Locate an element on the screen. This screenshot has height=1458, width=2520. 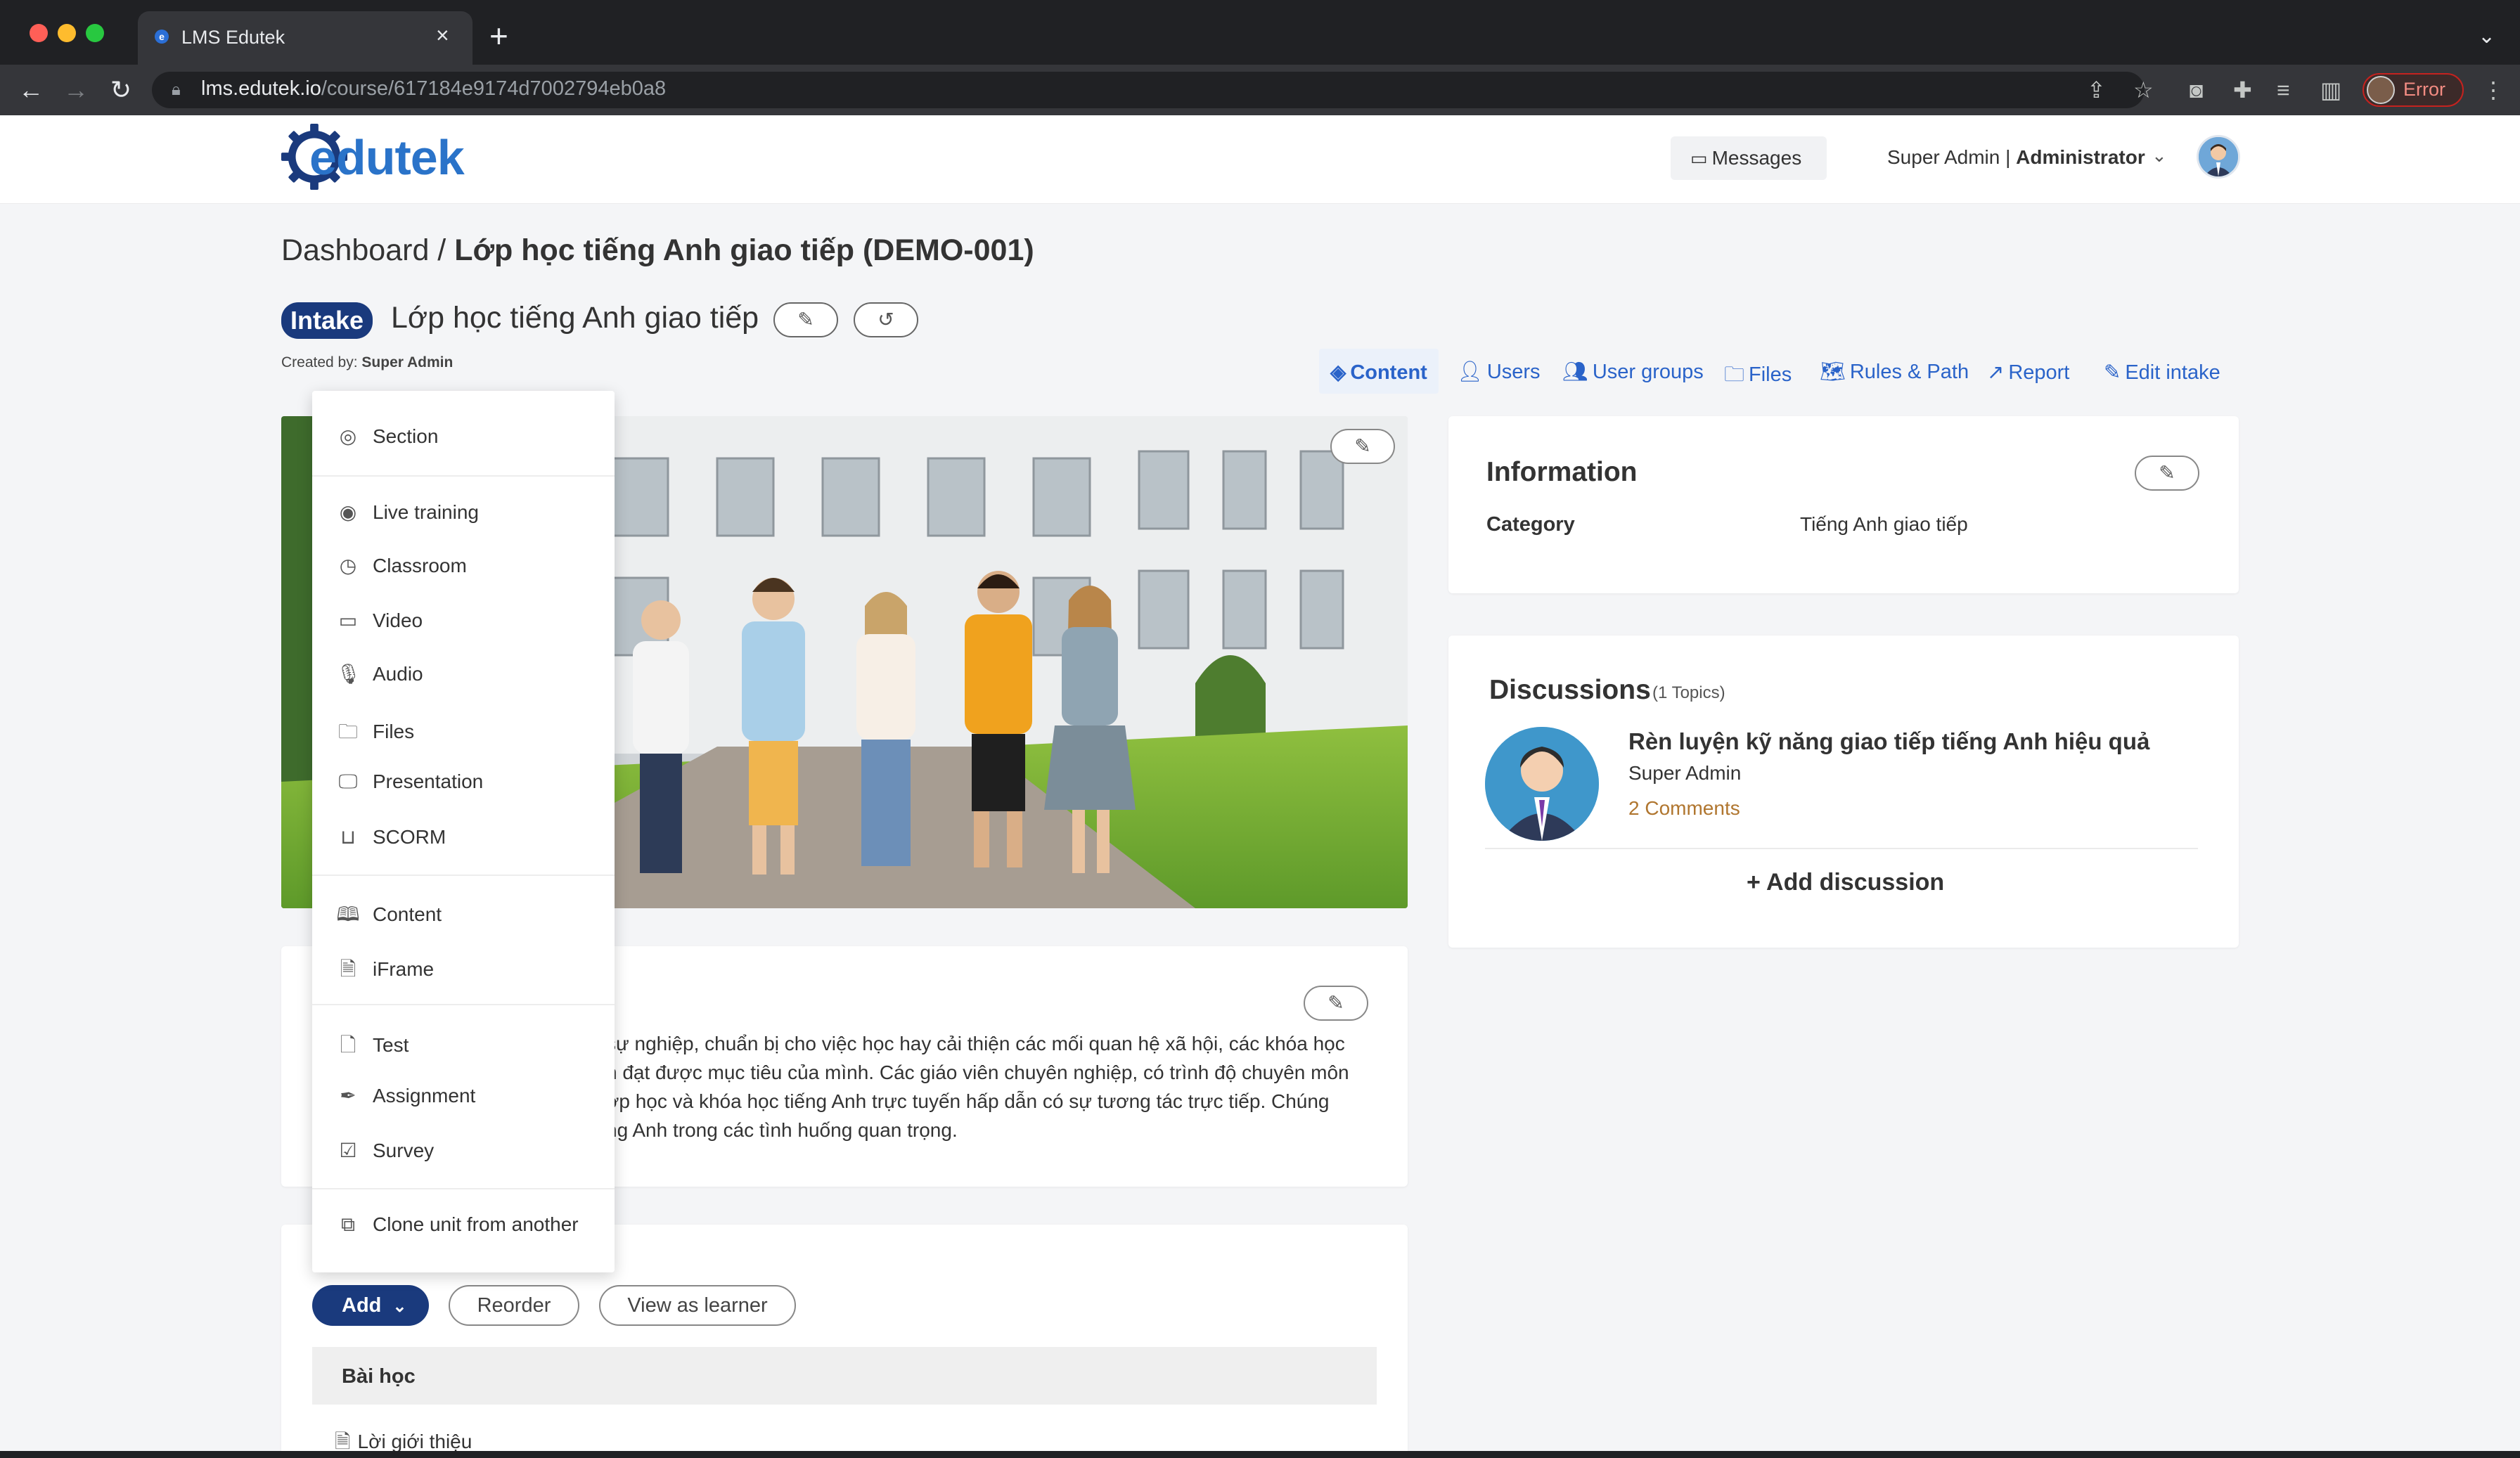
share-icon: ⇪ is located at coordinates (2096, 90).